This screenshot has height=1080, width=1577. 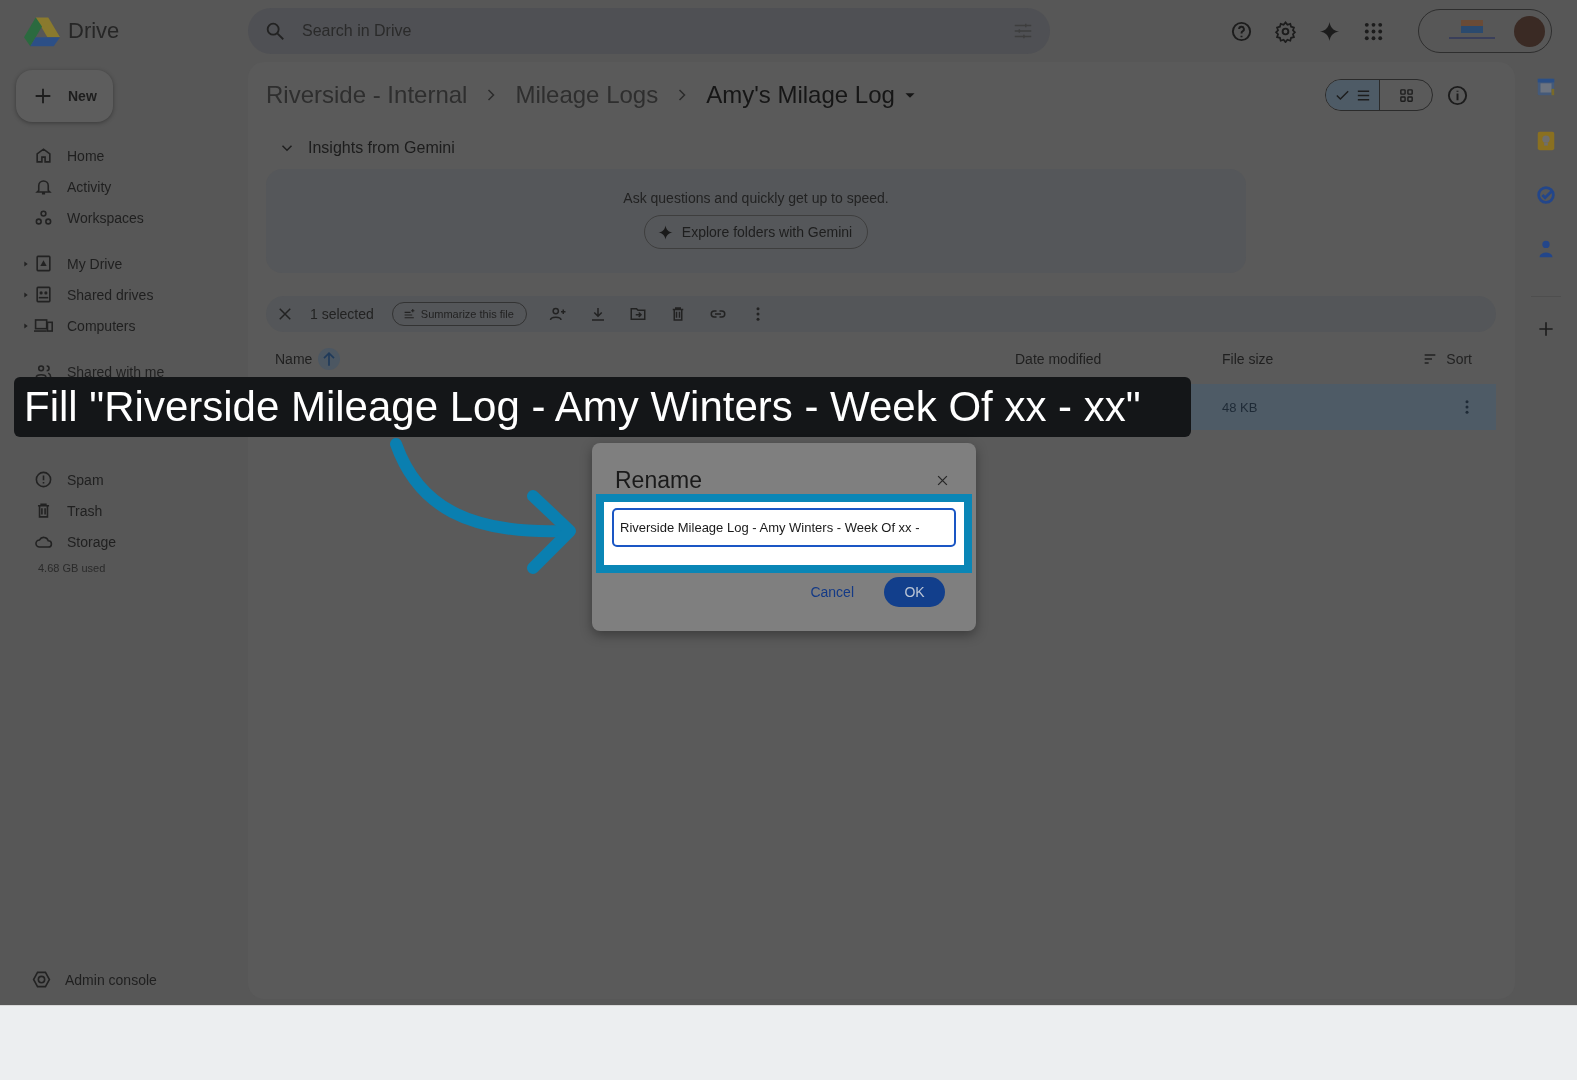 I want to click on warning-icon, so click(x=43, y=479).